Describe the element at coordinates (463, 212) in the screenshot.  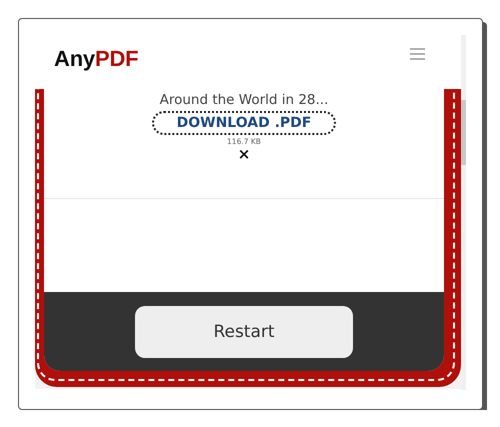
I see `scrollbar` at that location.